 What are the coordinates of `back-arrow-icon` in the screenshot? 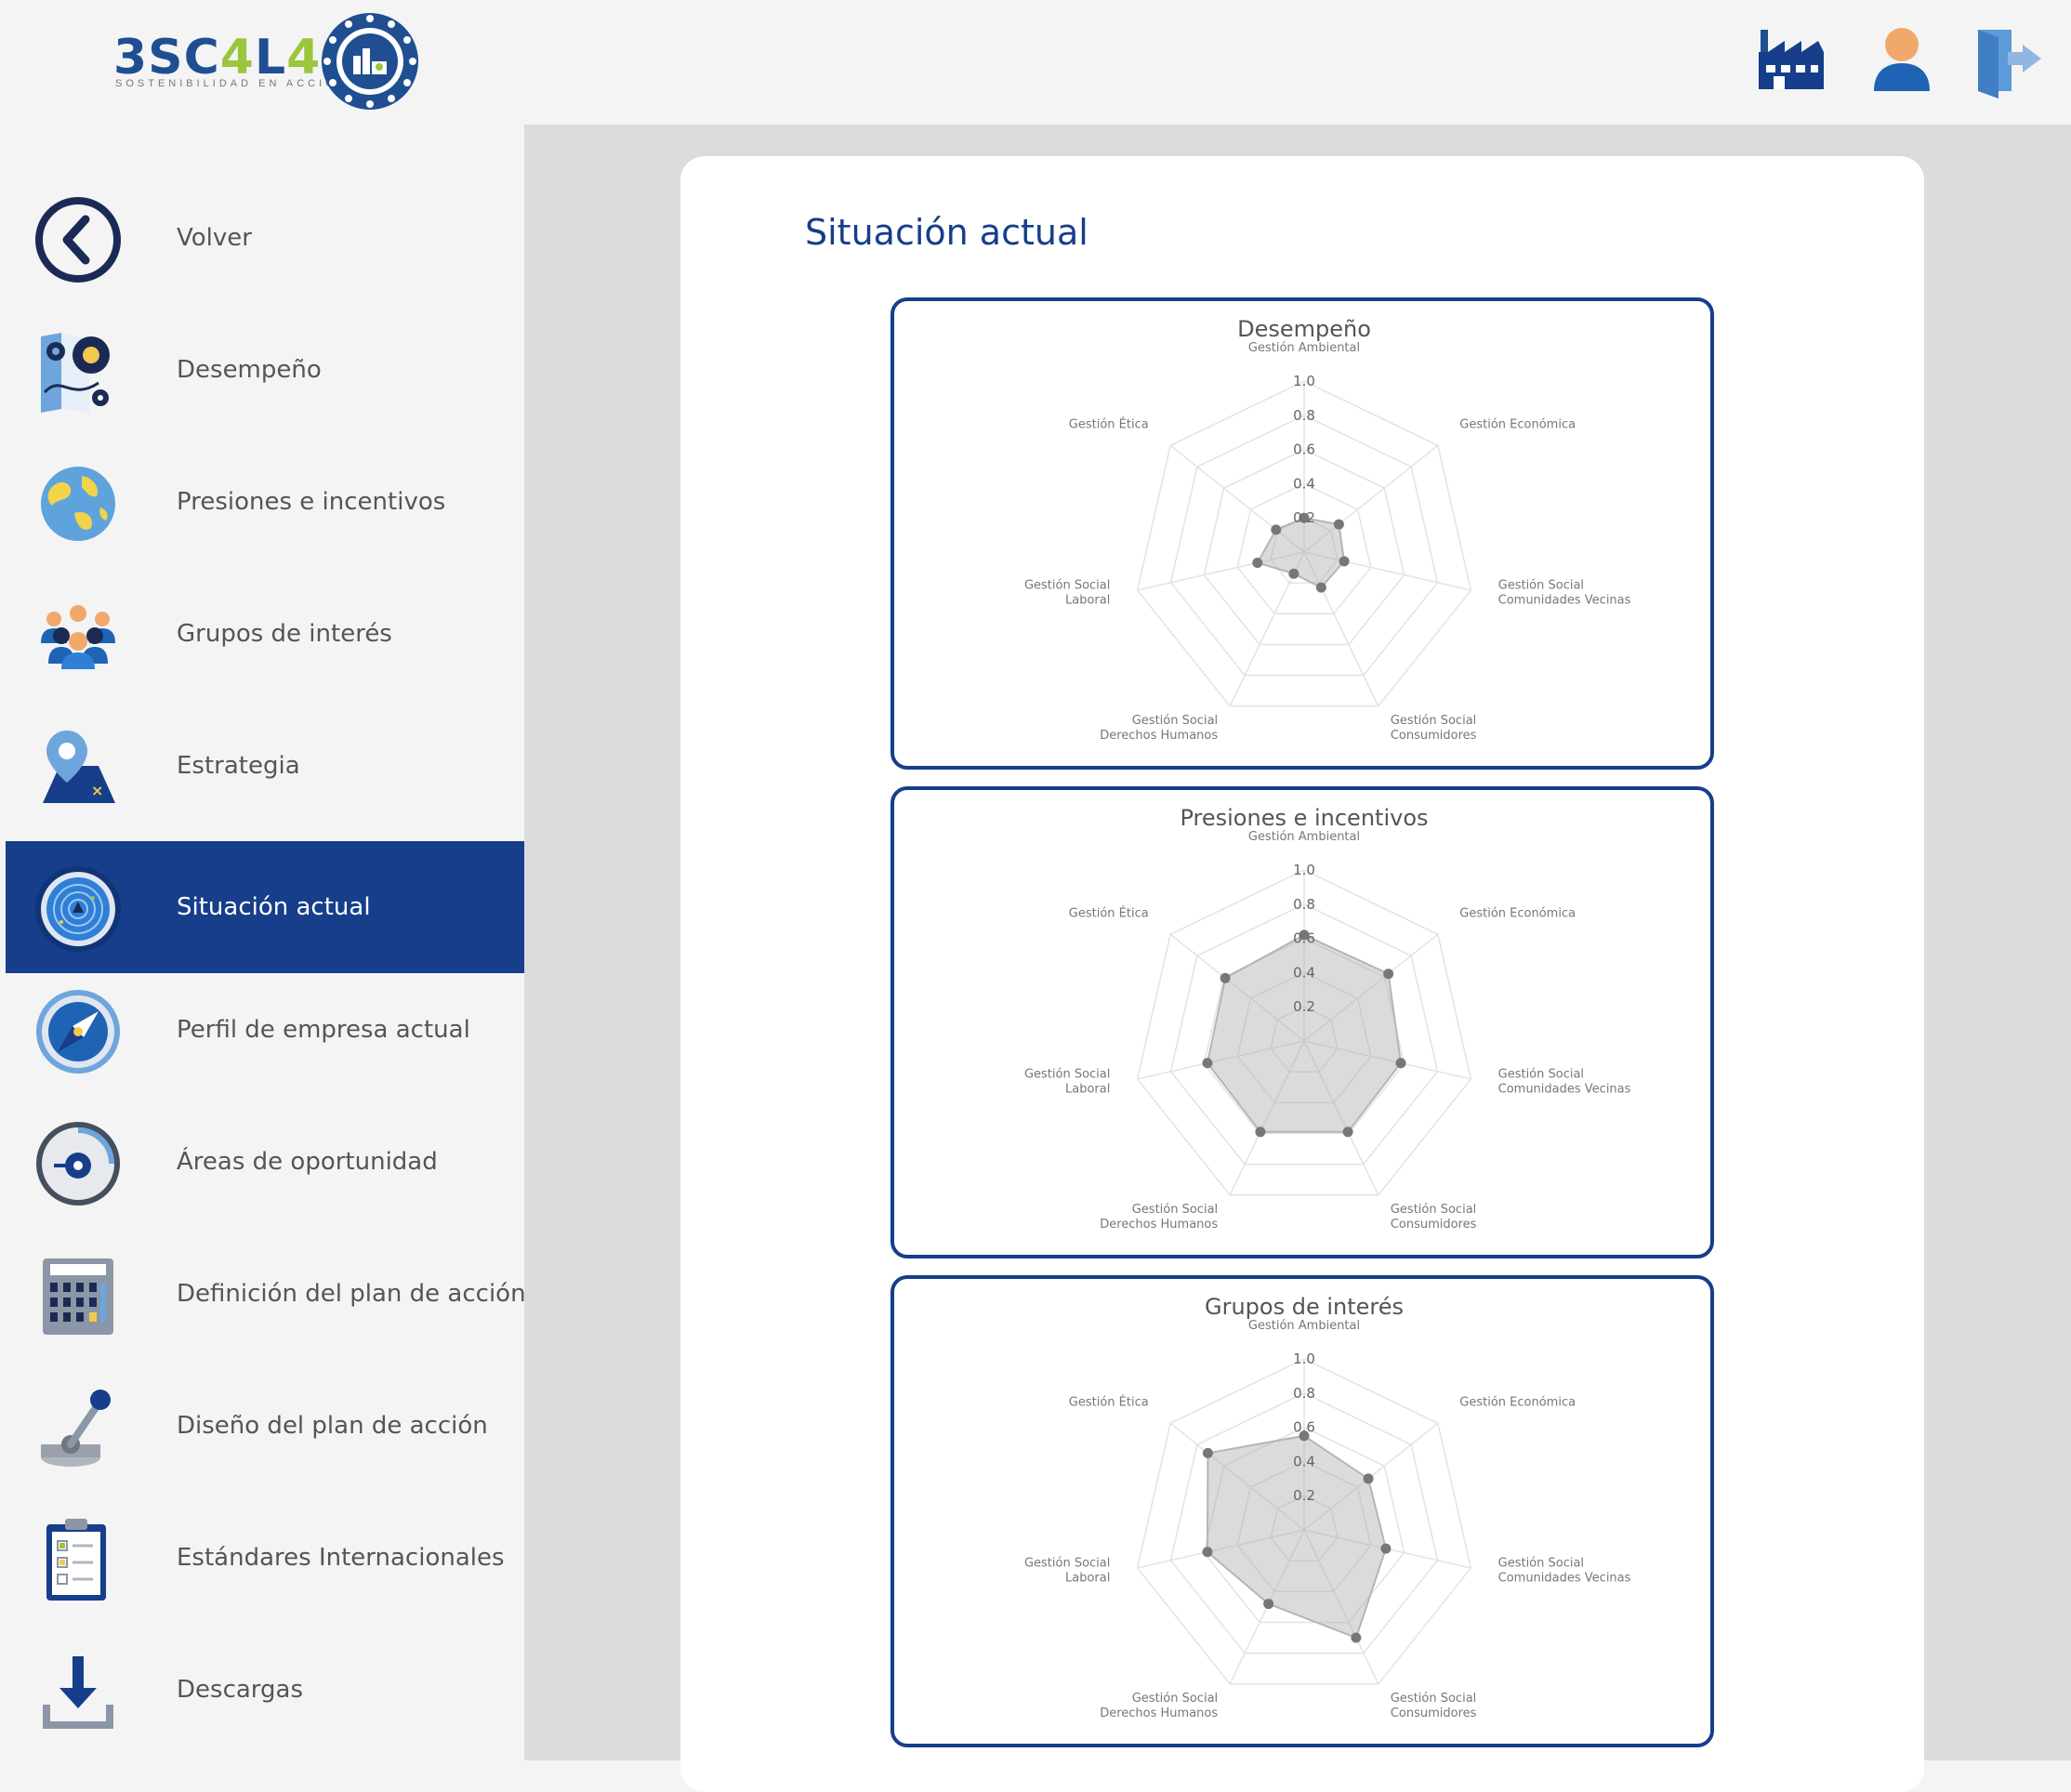 It's located at (78, 240).